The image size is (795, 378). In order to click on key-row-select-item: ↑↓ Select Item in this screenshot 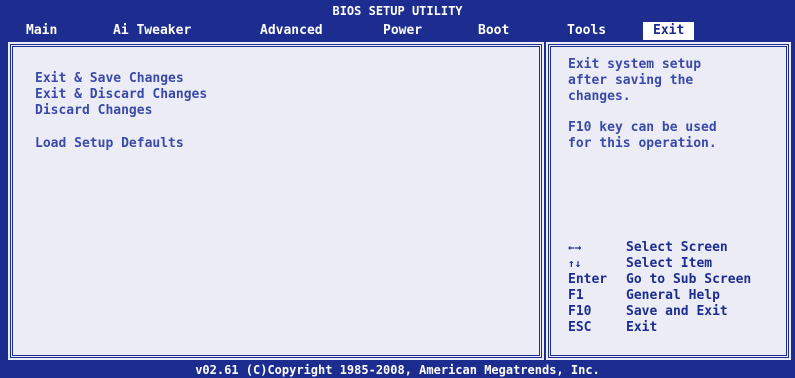, I will do `click(659, 264)`.